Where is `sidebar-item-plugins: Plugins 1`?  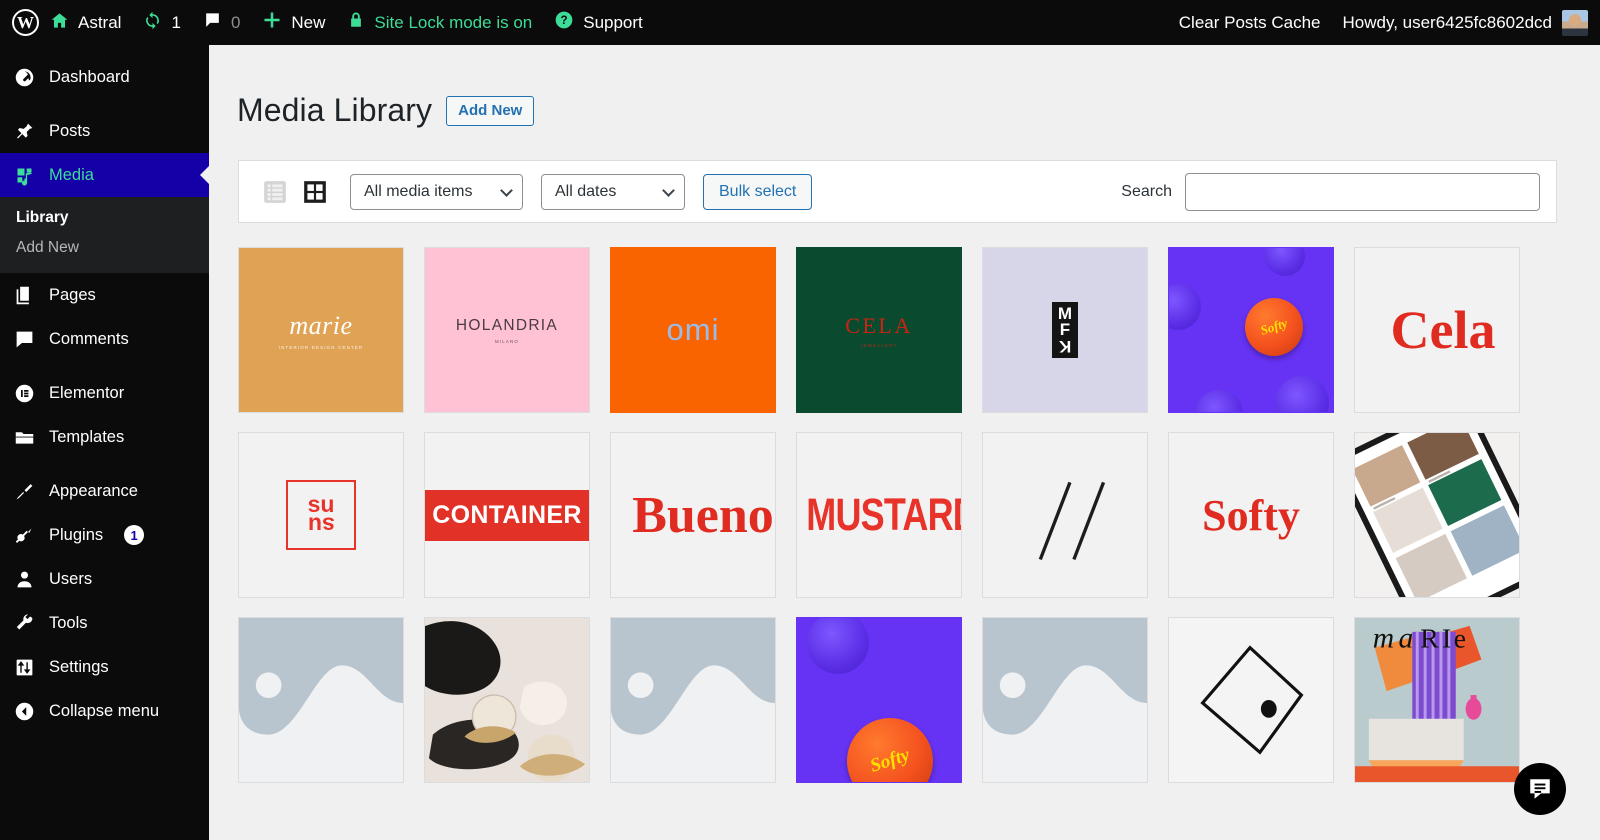
sidebar-item-plugins: Plugins 1 is located at coordinates (104, 535).